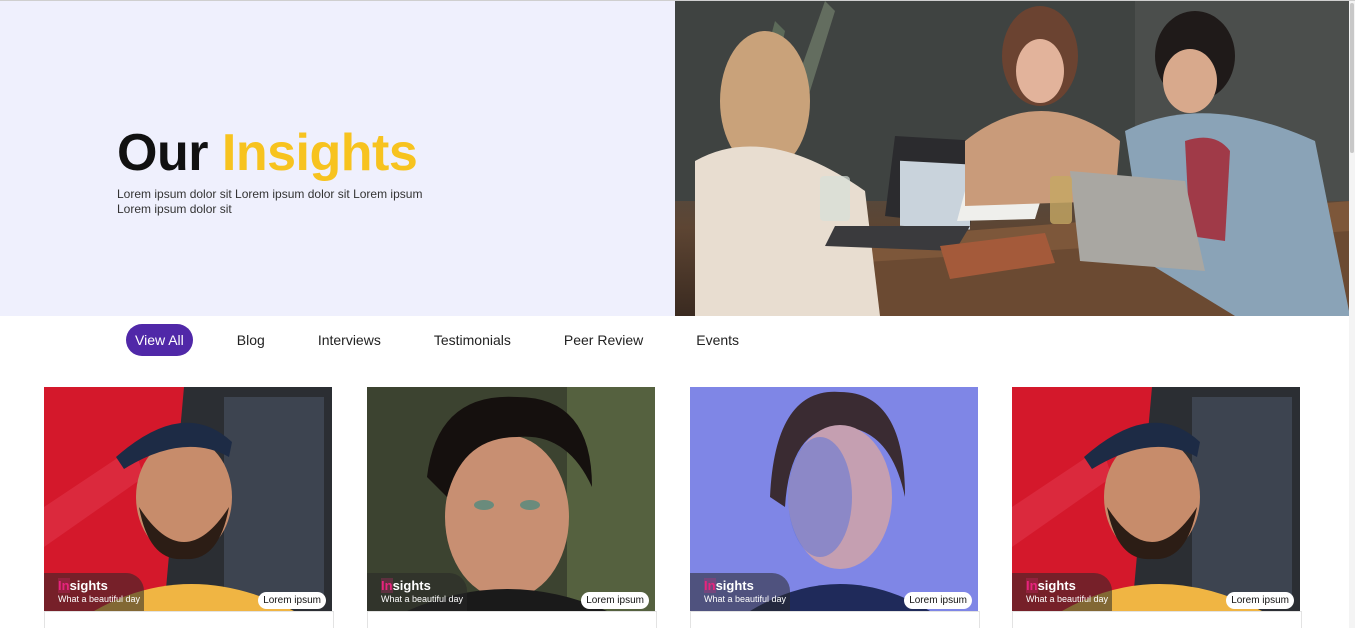 The height and width of the screenshot is (628, 1355). Describe the element at coordinates (162, 153) in the screenshot. I see `title-prefix: Our` at that location.